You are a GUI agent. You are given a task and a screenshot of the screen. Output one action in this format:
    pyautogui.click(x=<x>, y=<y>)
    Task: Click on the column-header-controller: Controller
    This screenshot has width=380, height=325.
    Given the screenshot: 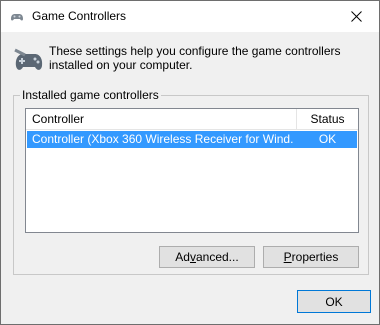 What is the action you would take?
    pyautogui.click(x=58, y=119)
    